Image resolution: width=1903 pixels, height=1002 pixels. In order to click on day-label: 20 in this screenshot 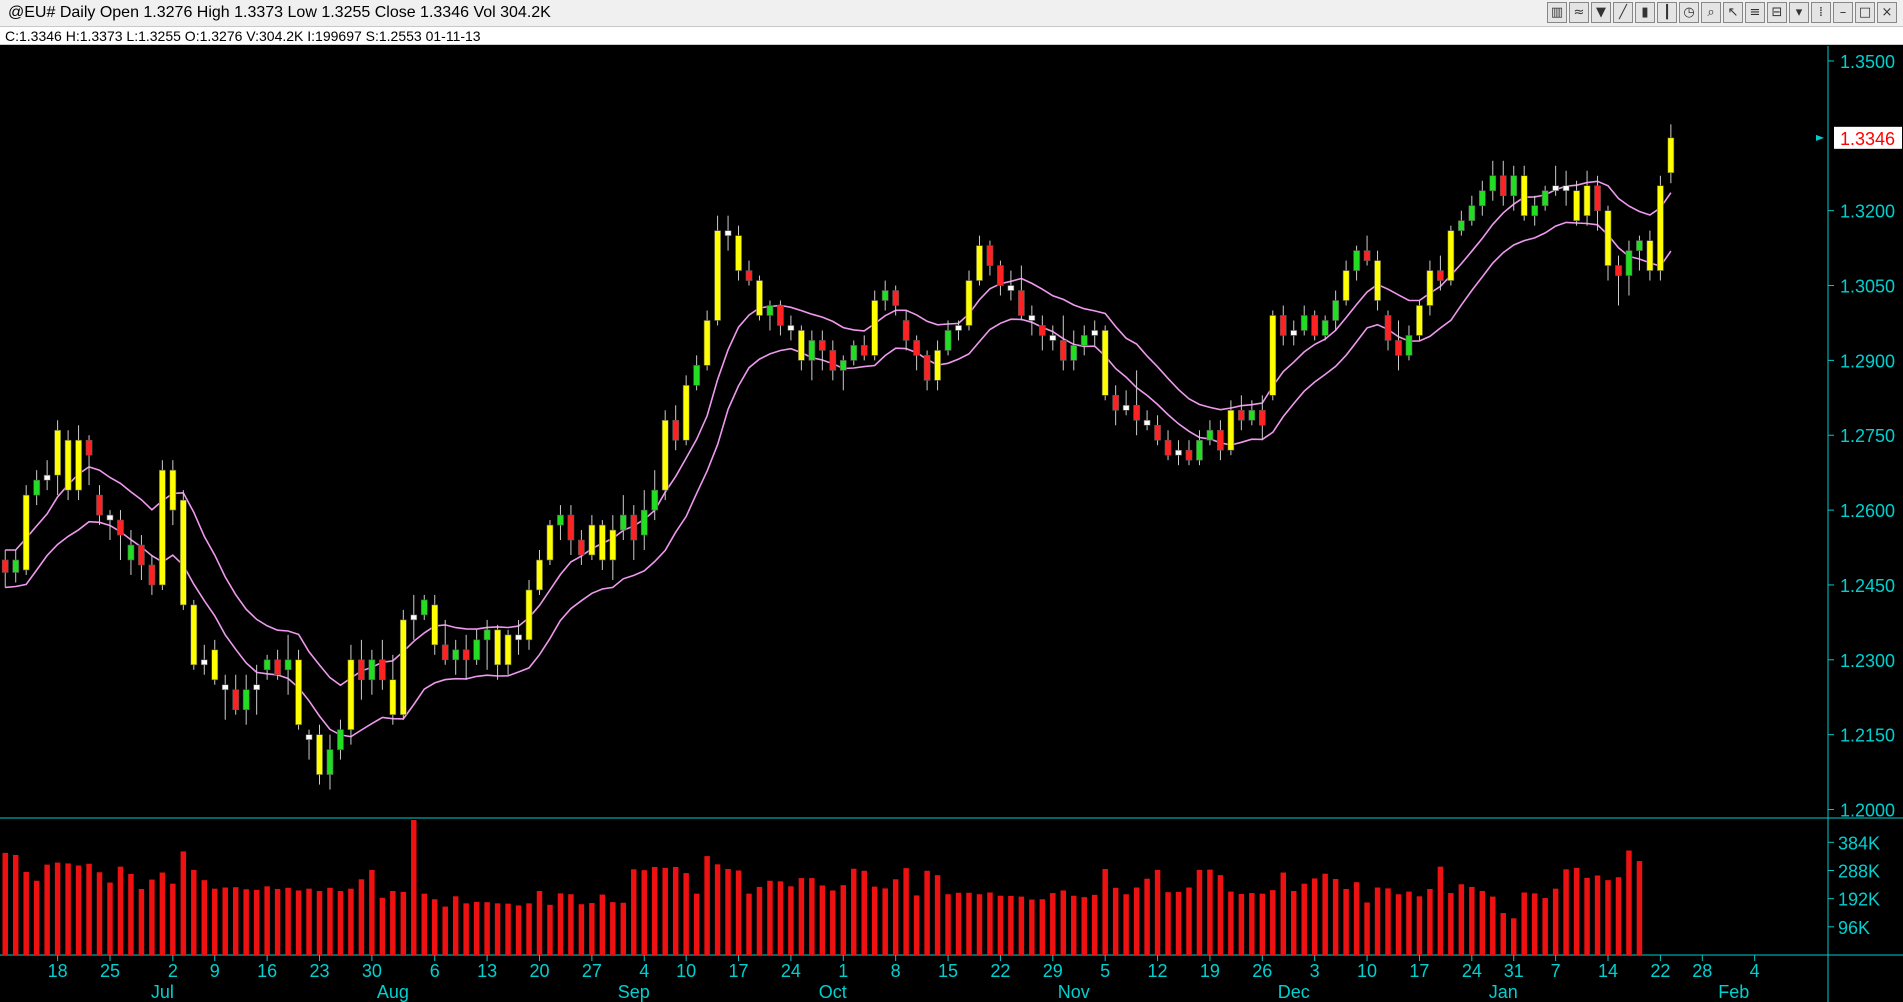, I will do `click(539, 971)`.